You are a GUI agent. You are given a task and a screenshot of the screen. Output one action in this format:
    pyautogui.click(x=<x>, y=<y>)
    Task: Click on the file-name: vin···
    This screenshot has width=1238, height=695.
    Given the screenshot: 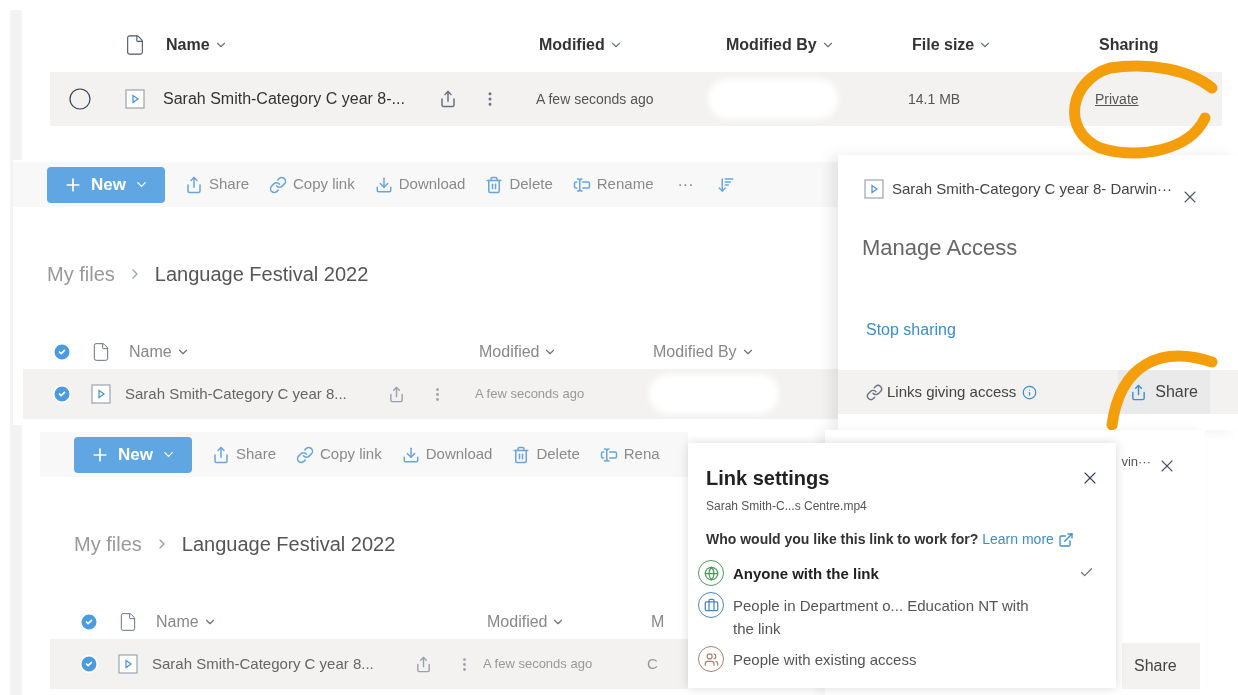 What is the action you would take?
    pyautogui.click(x=1136, y=462)
    